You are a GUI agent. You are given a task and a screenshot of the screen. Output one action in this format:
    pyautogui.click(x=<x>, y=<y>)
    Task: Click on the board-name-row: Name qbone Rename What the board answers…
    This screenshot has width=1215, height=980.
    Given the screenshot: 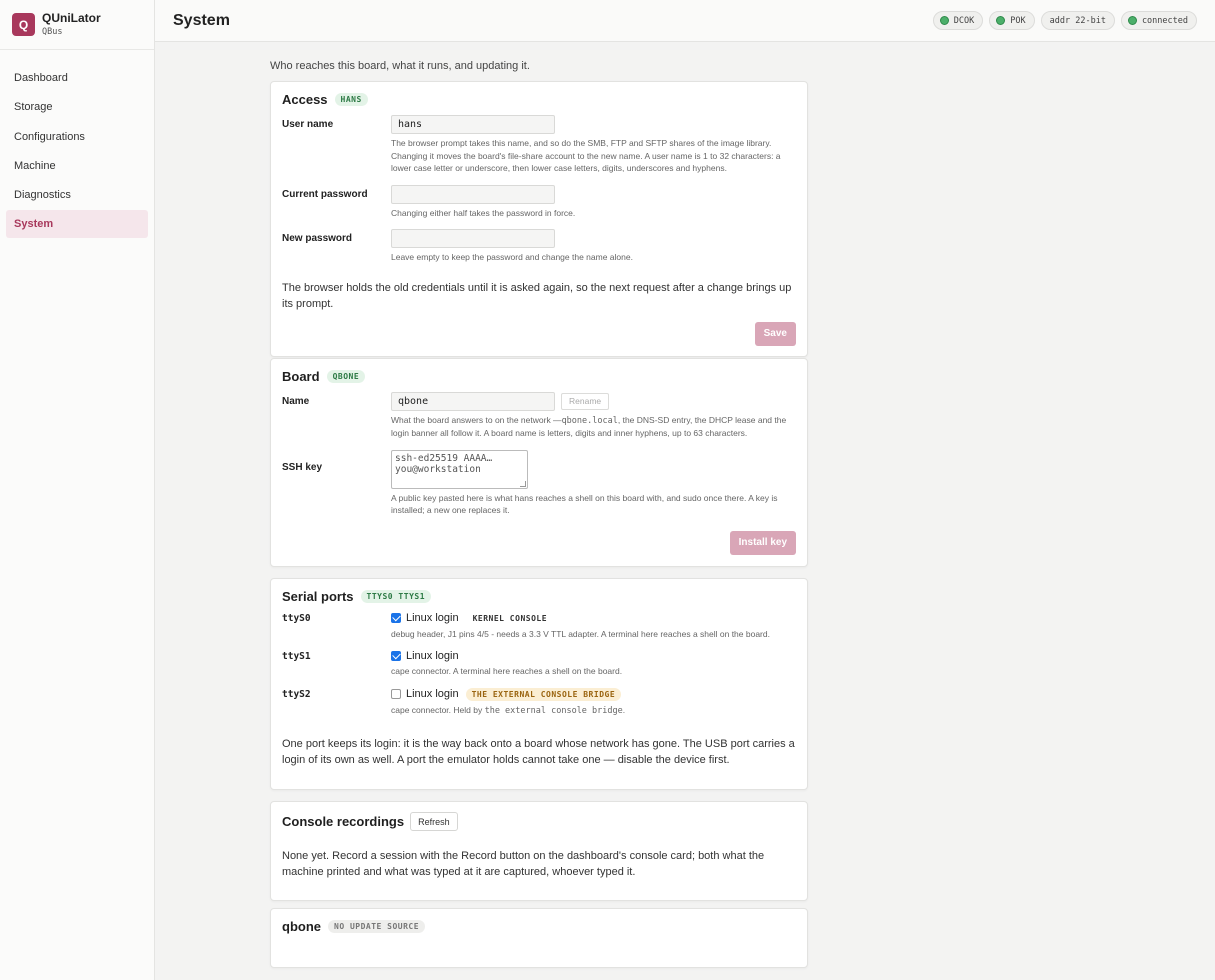 What is the action you would take?
    pyautogui.click(x=539, y=415)
    